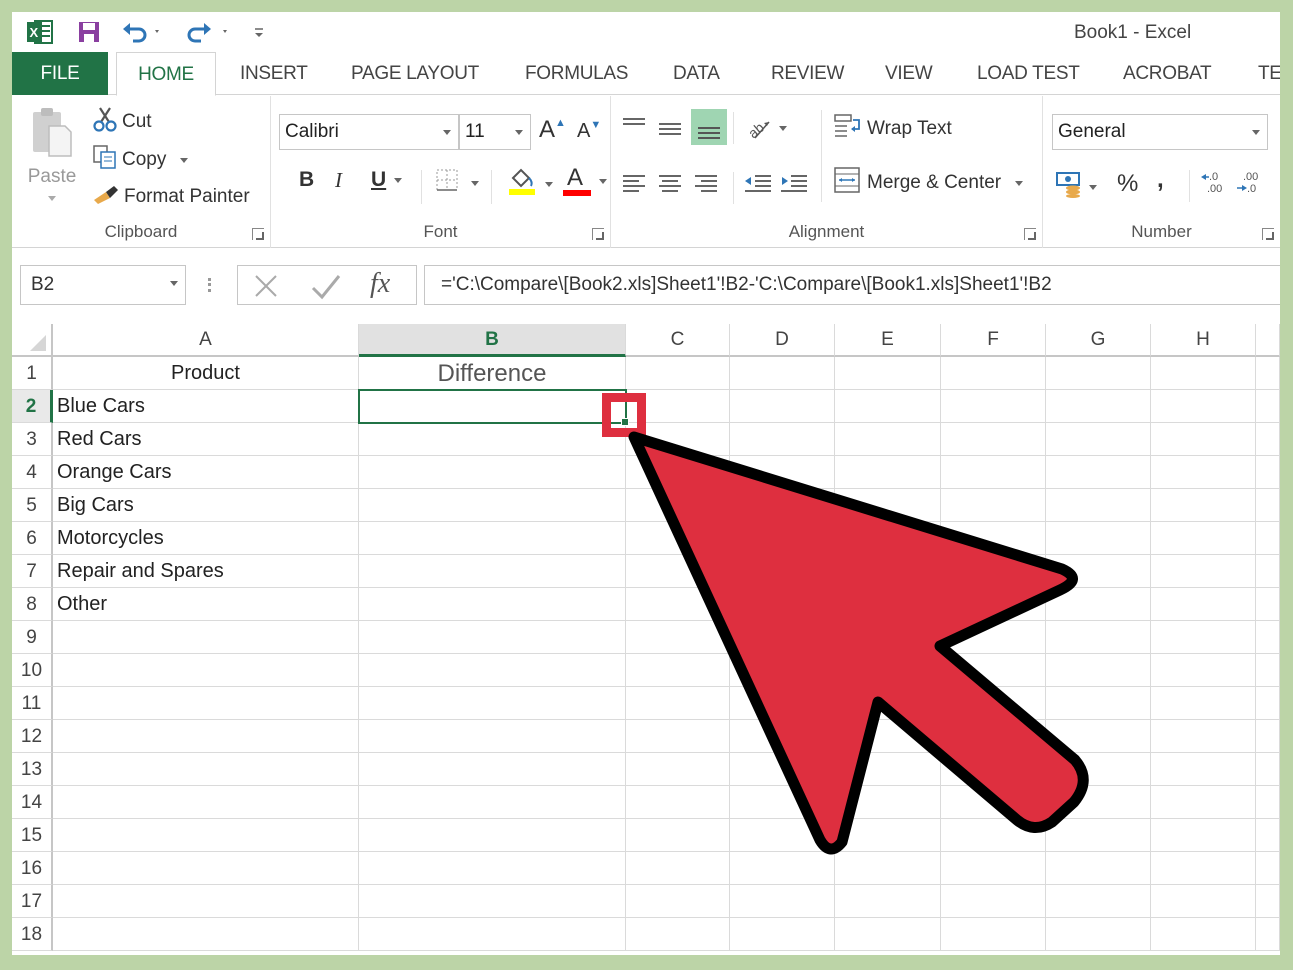 This screenshot has height=970, width=1293. I want to click on cell-a6: Motorcycles, so click(206, 538).